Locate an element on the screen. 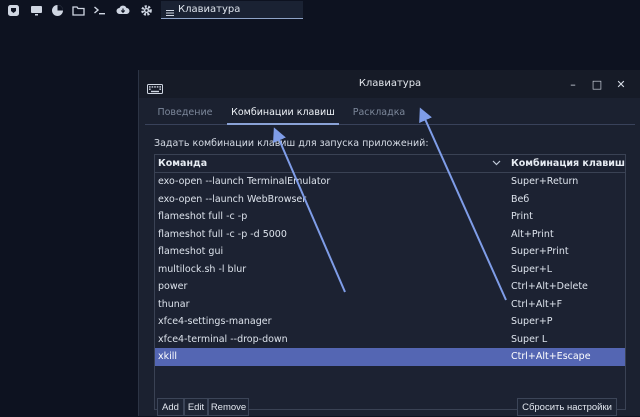 The image size is (640, 417). edit-button: Edit is located at coordinates (196, 407).